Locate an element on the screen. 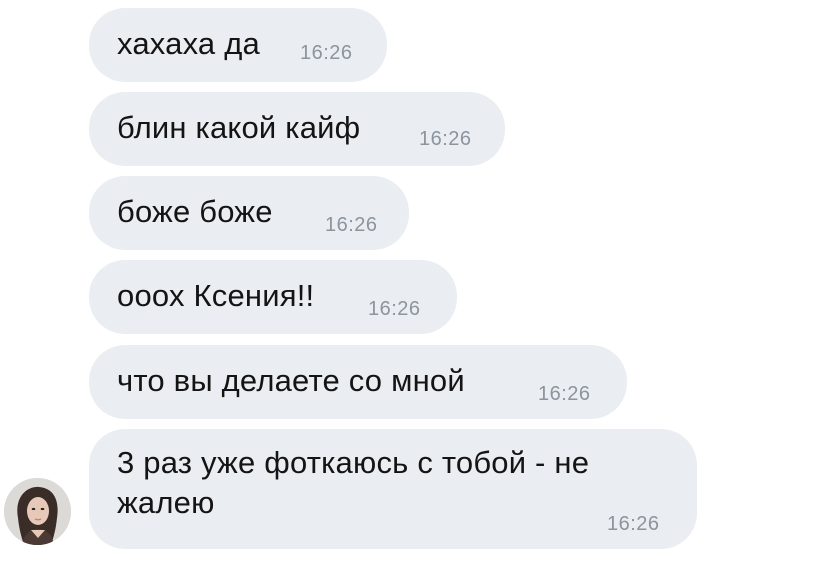  message-bubble: что вы делаете со мной 16:26 is located at coordinates (358, 382).